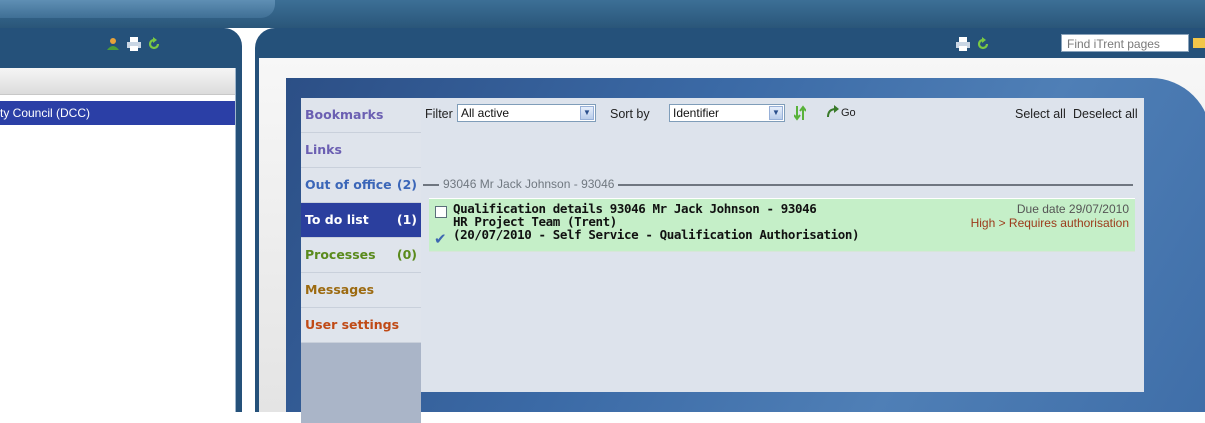  What do you see at coordinates (440, 239) in the screenshot?
I see `checkmark-icon: ✔` at bounding box center [440, 239].